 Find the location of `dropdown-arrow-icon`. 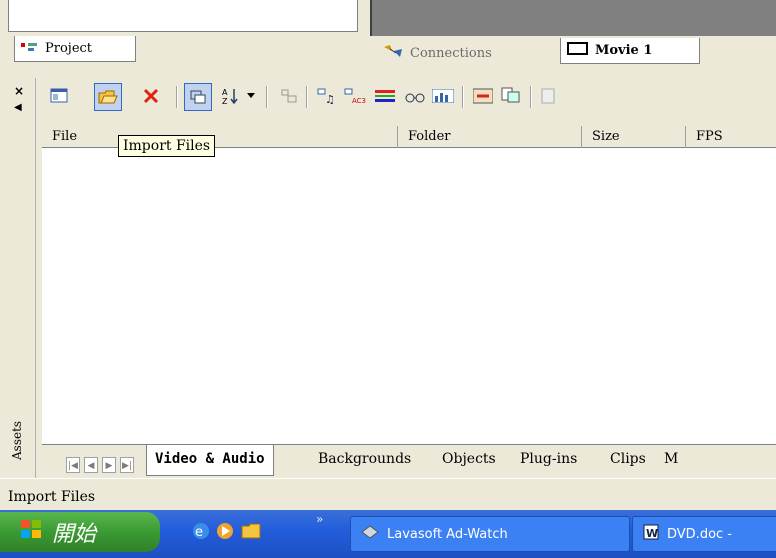

dropdown-arrow-icon is located at coordinates (251, 96).